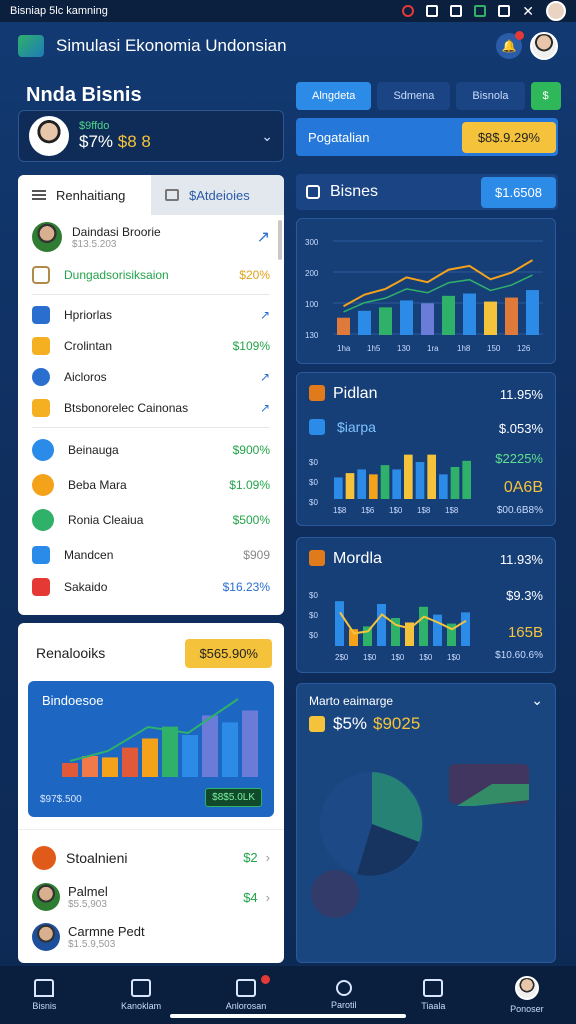 Image resolution: width=576 pixels, height=1024 pixels. What do you see at coordinates (251, 519) in the screenshot?
I see `list-item-value: $500%` at bounding box center [251, 519].